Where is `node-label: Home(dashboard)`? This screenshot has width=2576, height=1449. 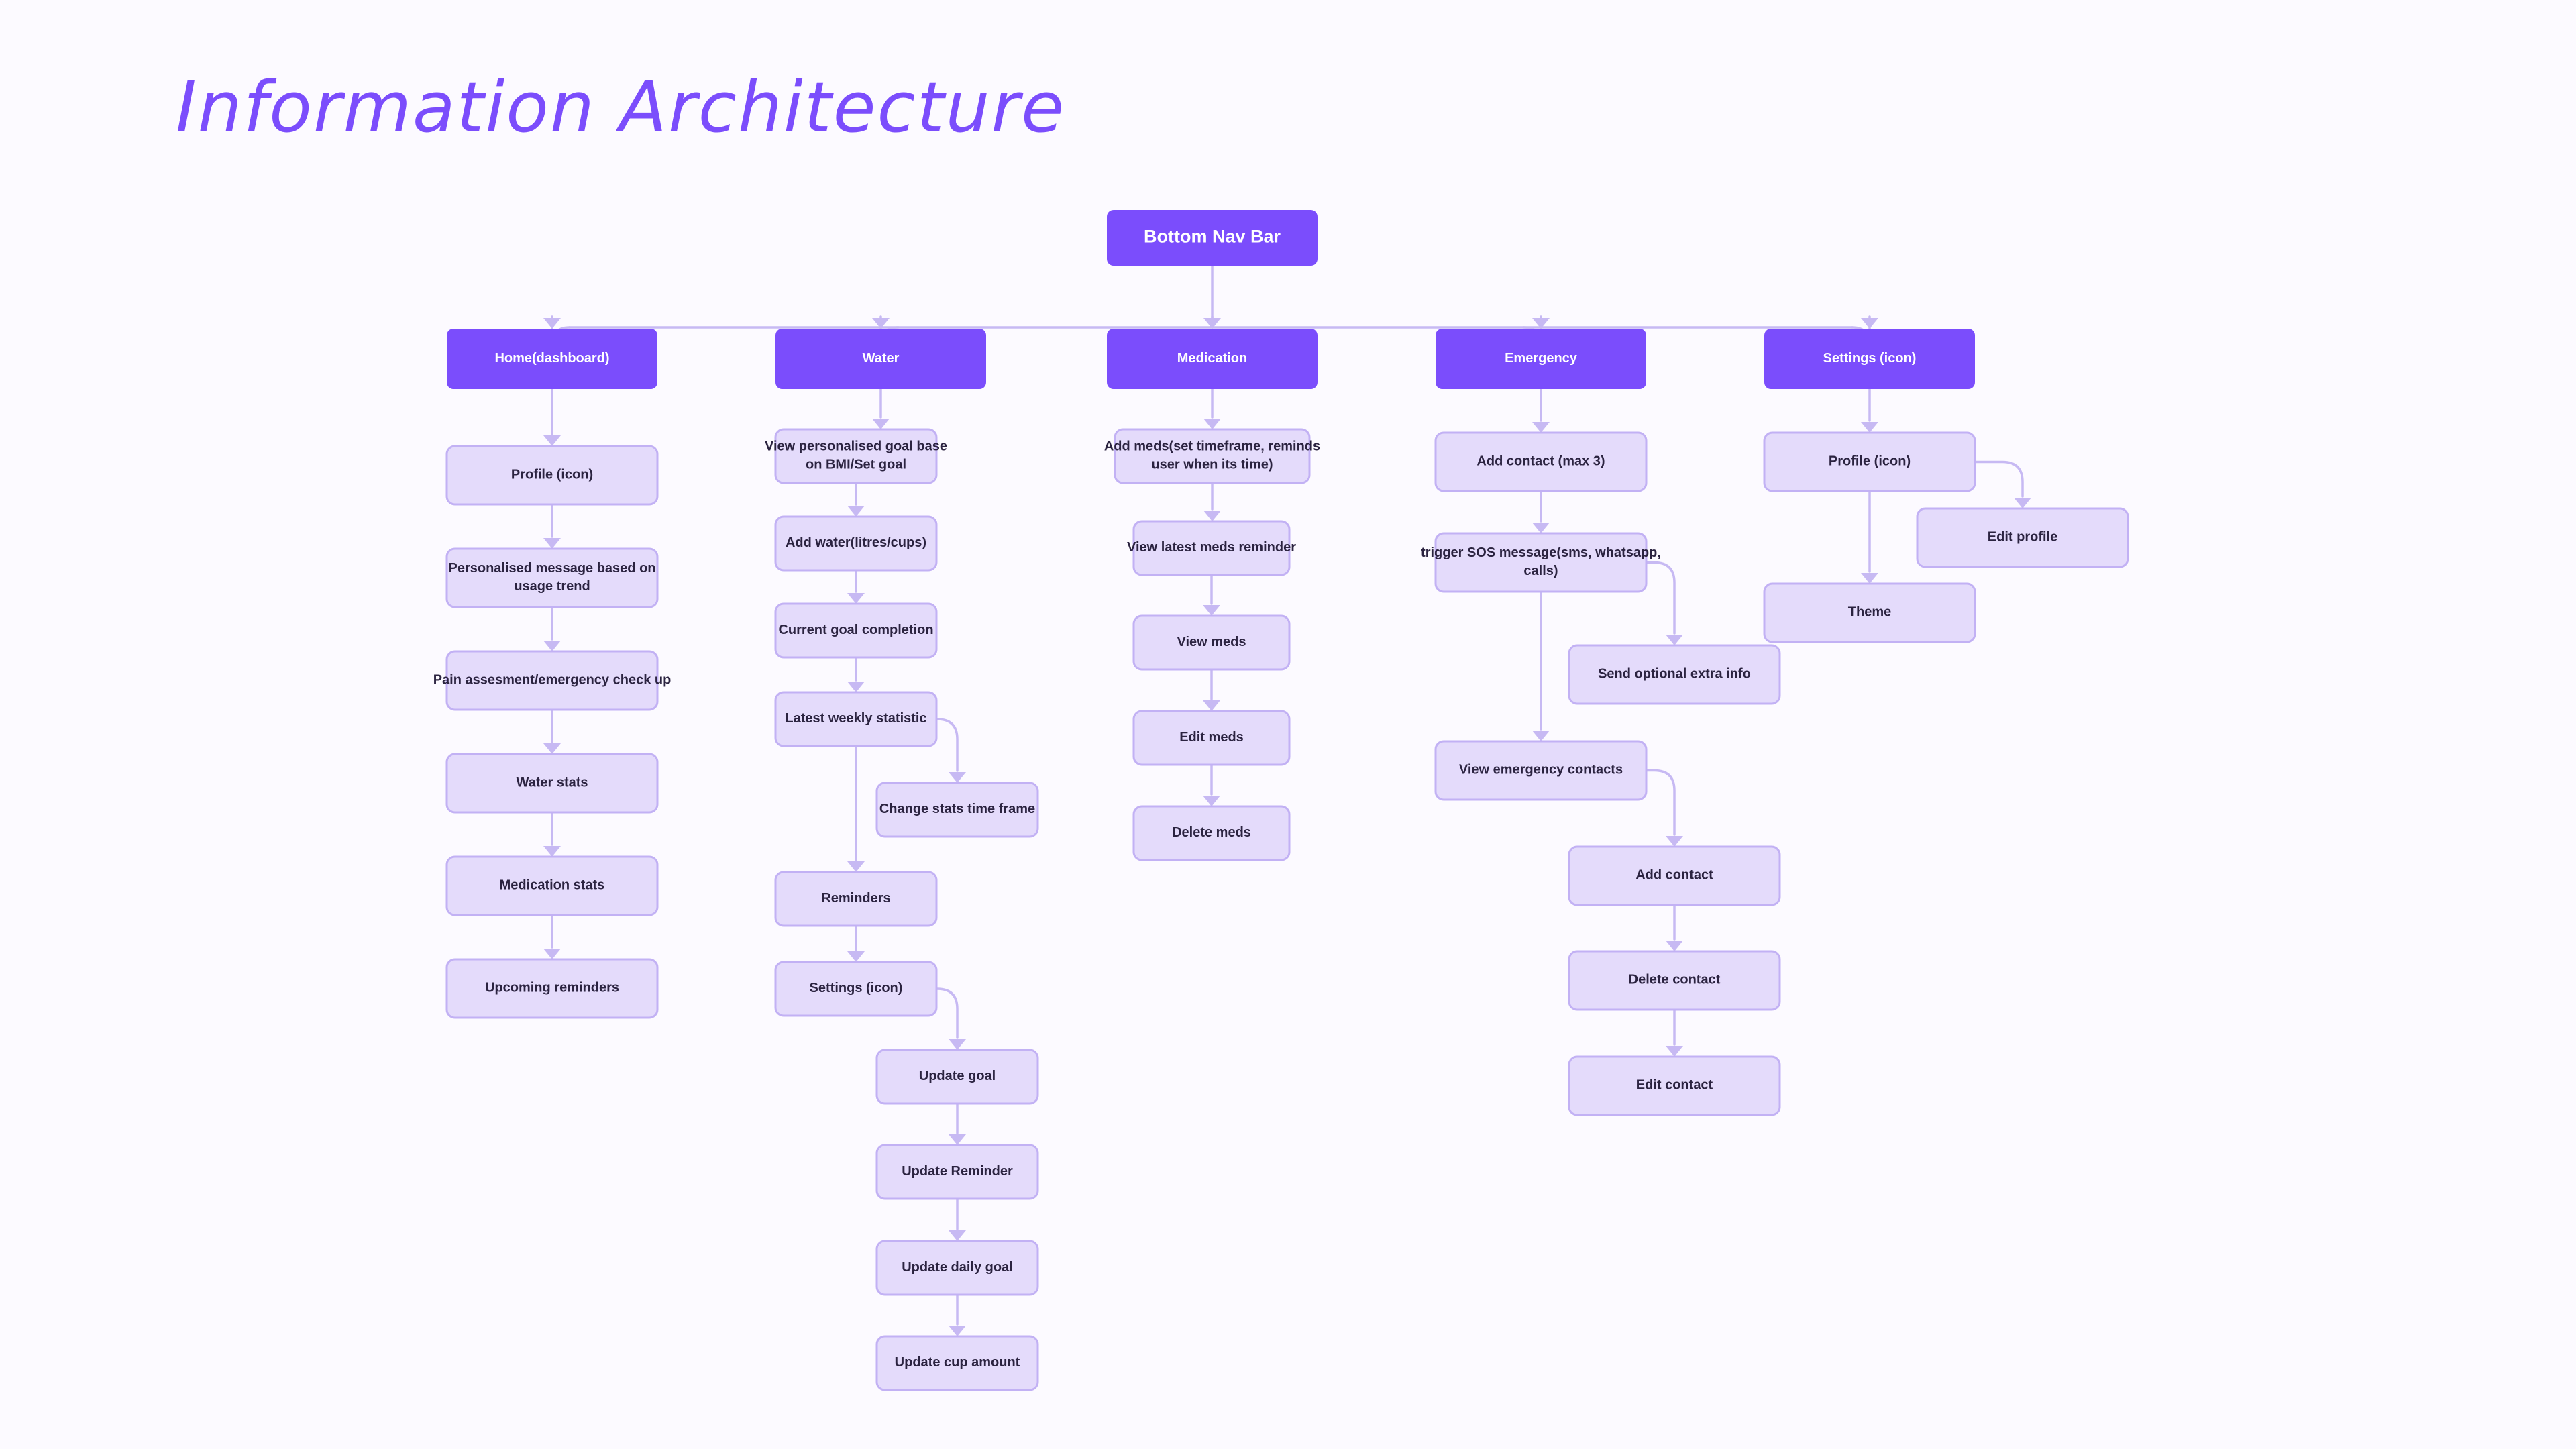 node-label: Home(dashboard) is located at coordinates (551, 358).